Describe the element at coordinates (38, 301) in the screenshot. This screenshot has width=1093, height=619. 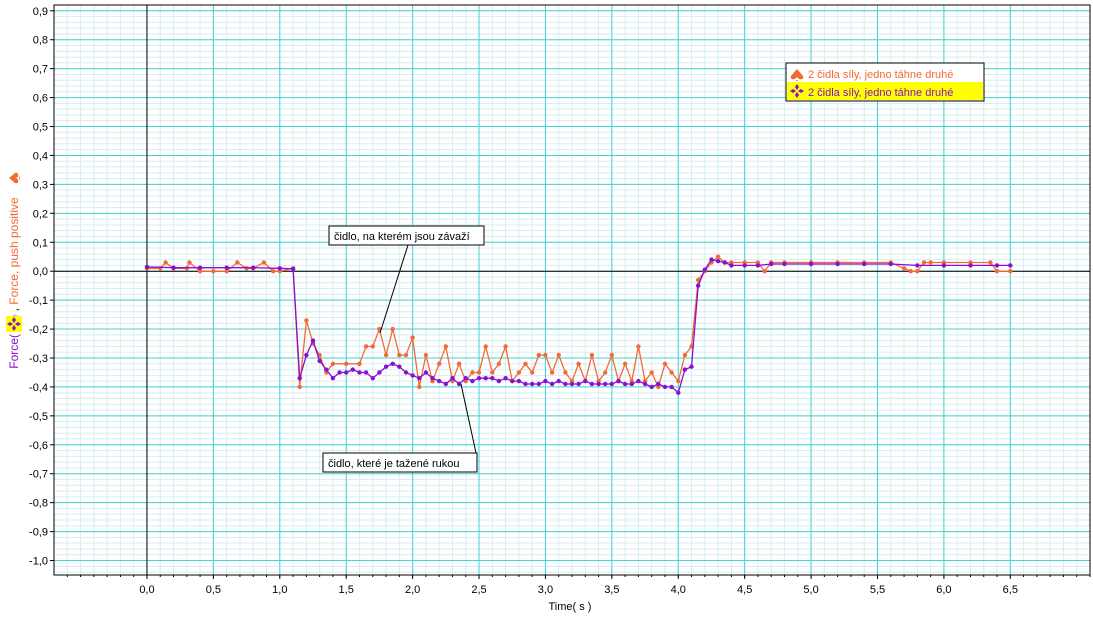
I see `y-tick-label: -0,1` at that location.